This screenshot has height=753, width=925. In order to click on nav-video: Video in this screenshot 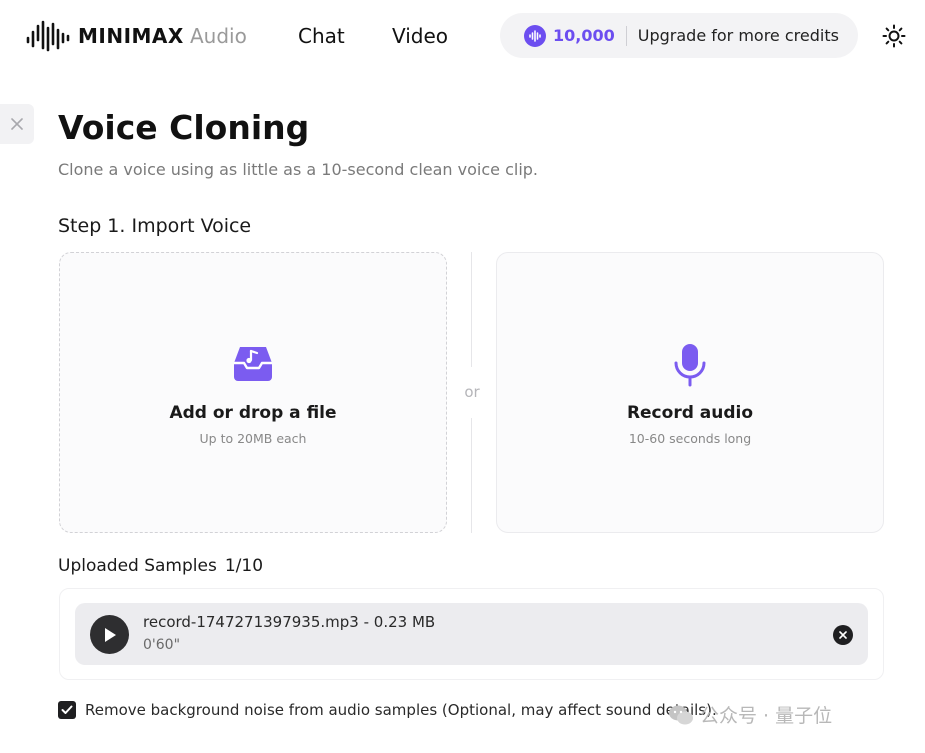, I will do `click(420, 36)`.